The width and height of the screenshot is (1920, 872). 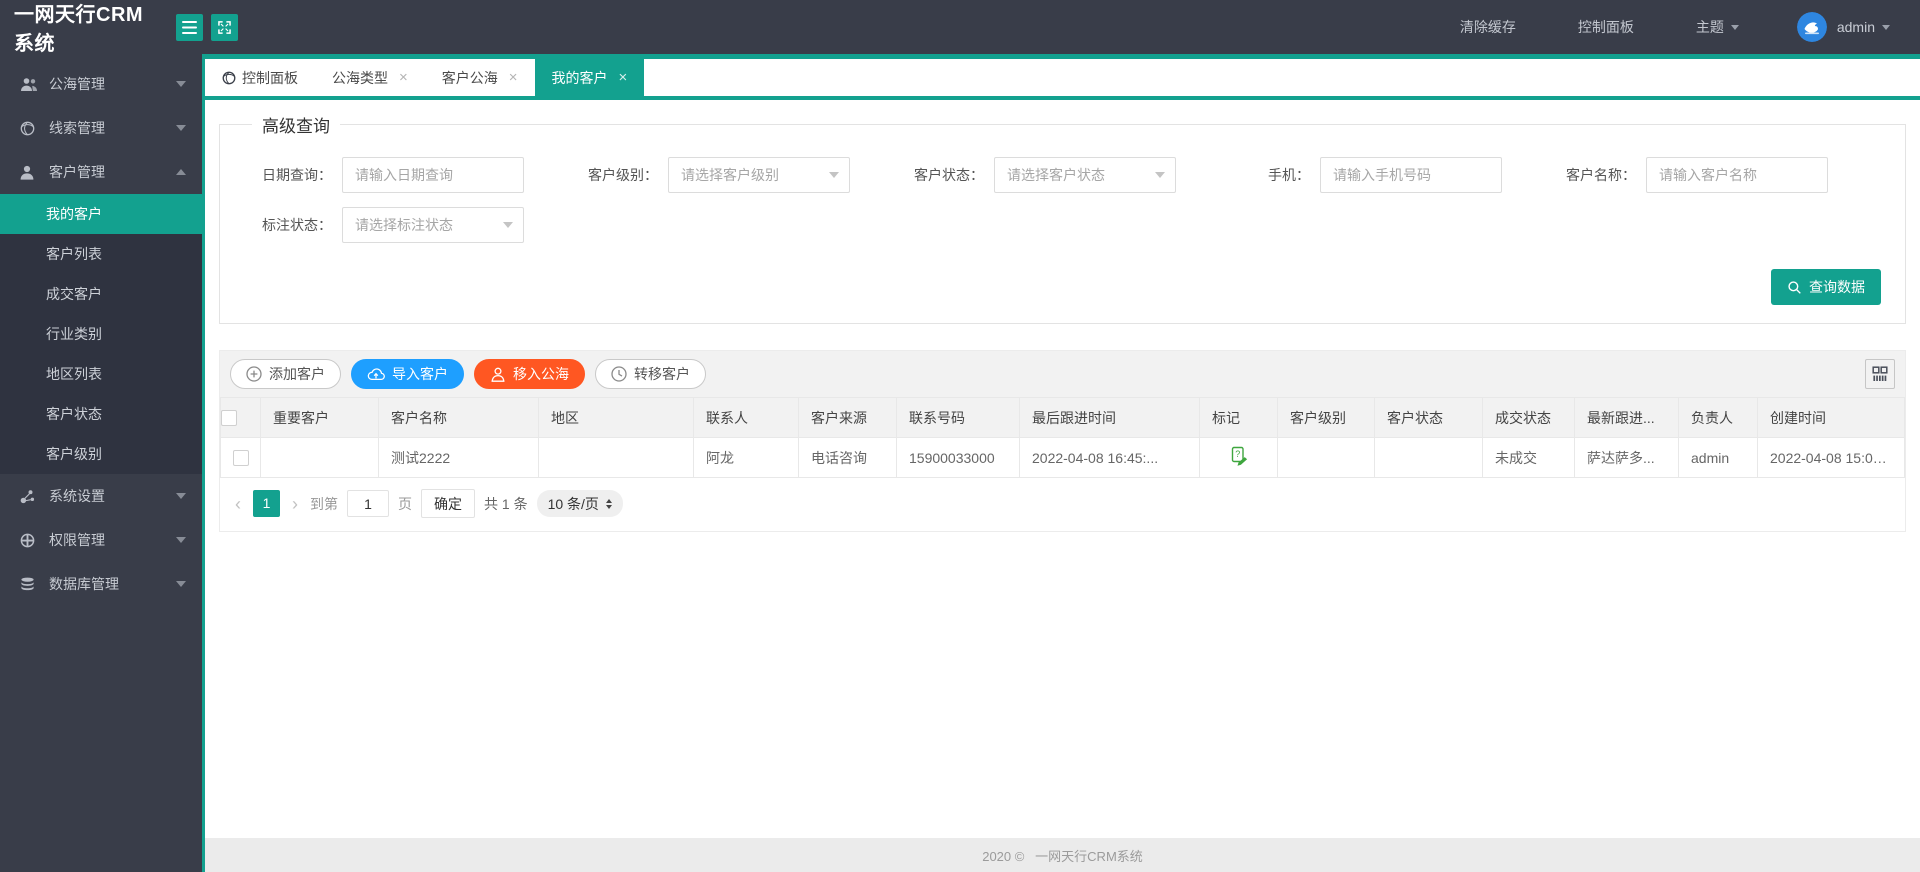 I want to click on sidebar-subitem: 客户列表, so click(x=101, y=254).